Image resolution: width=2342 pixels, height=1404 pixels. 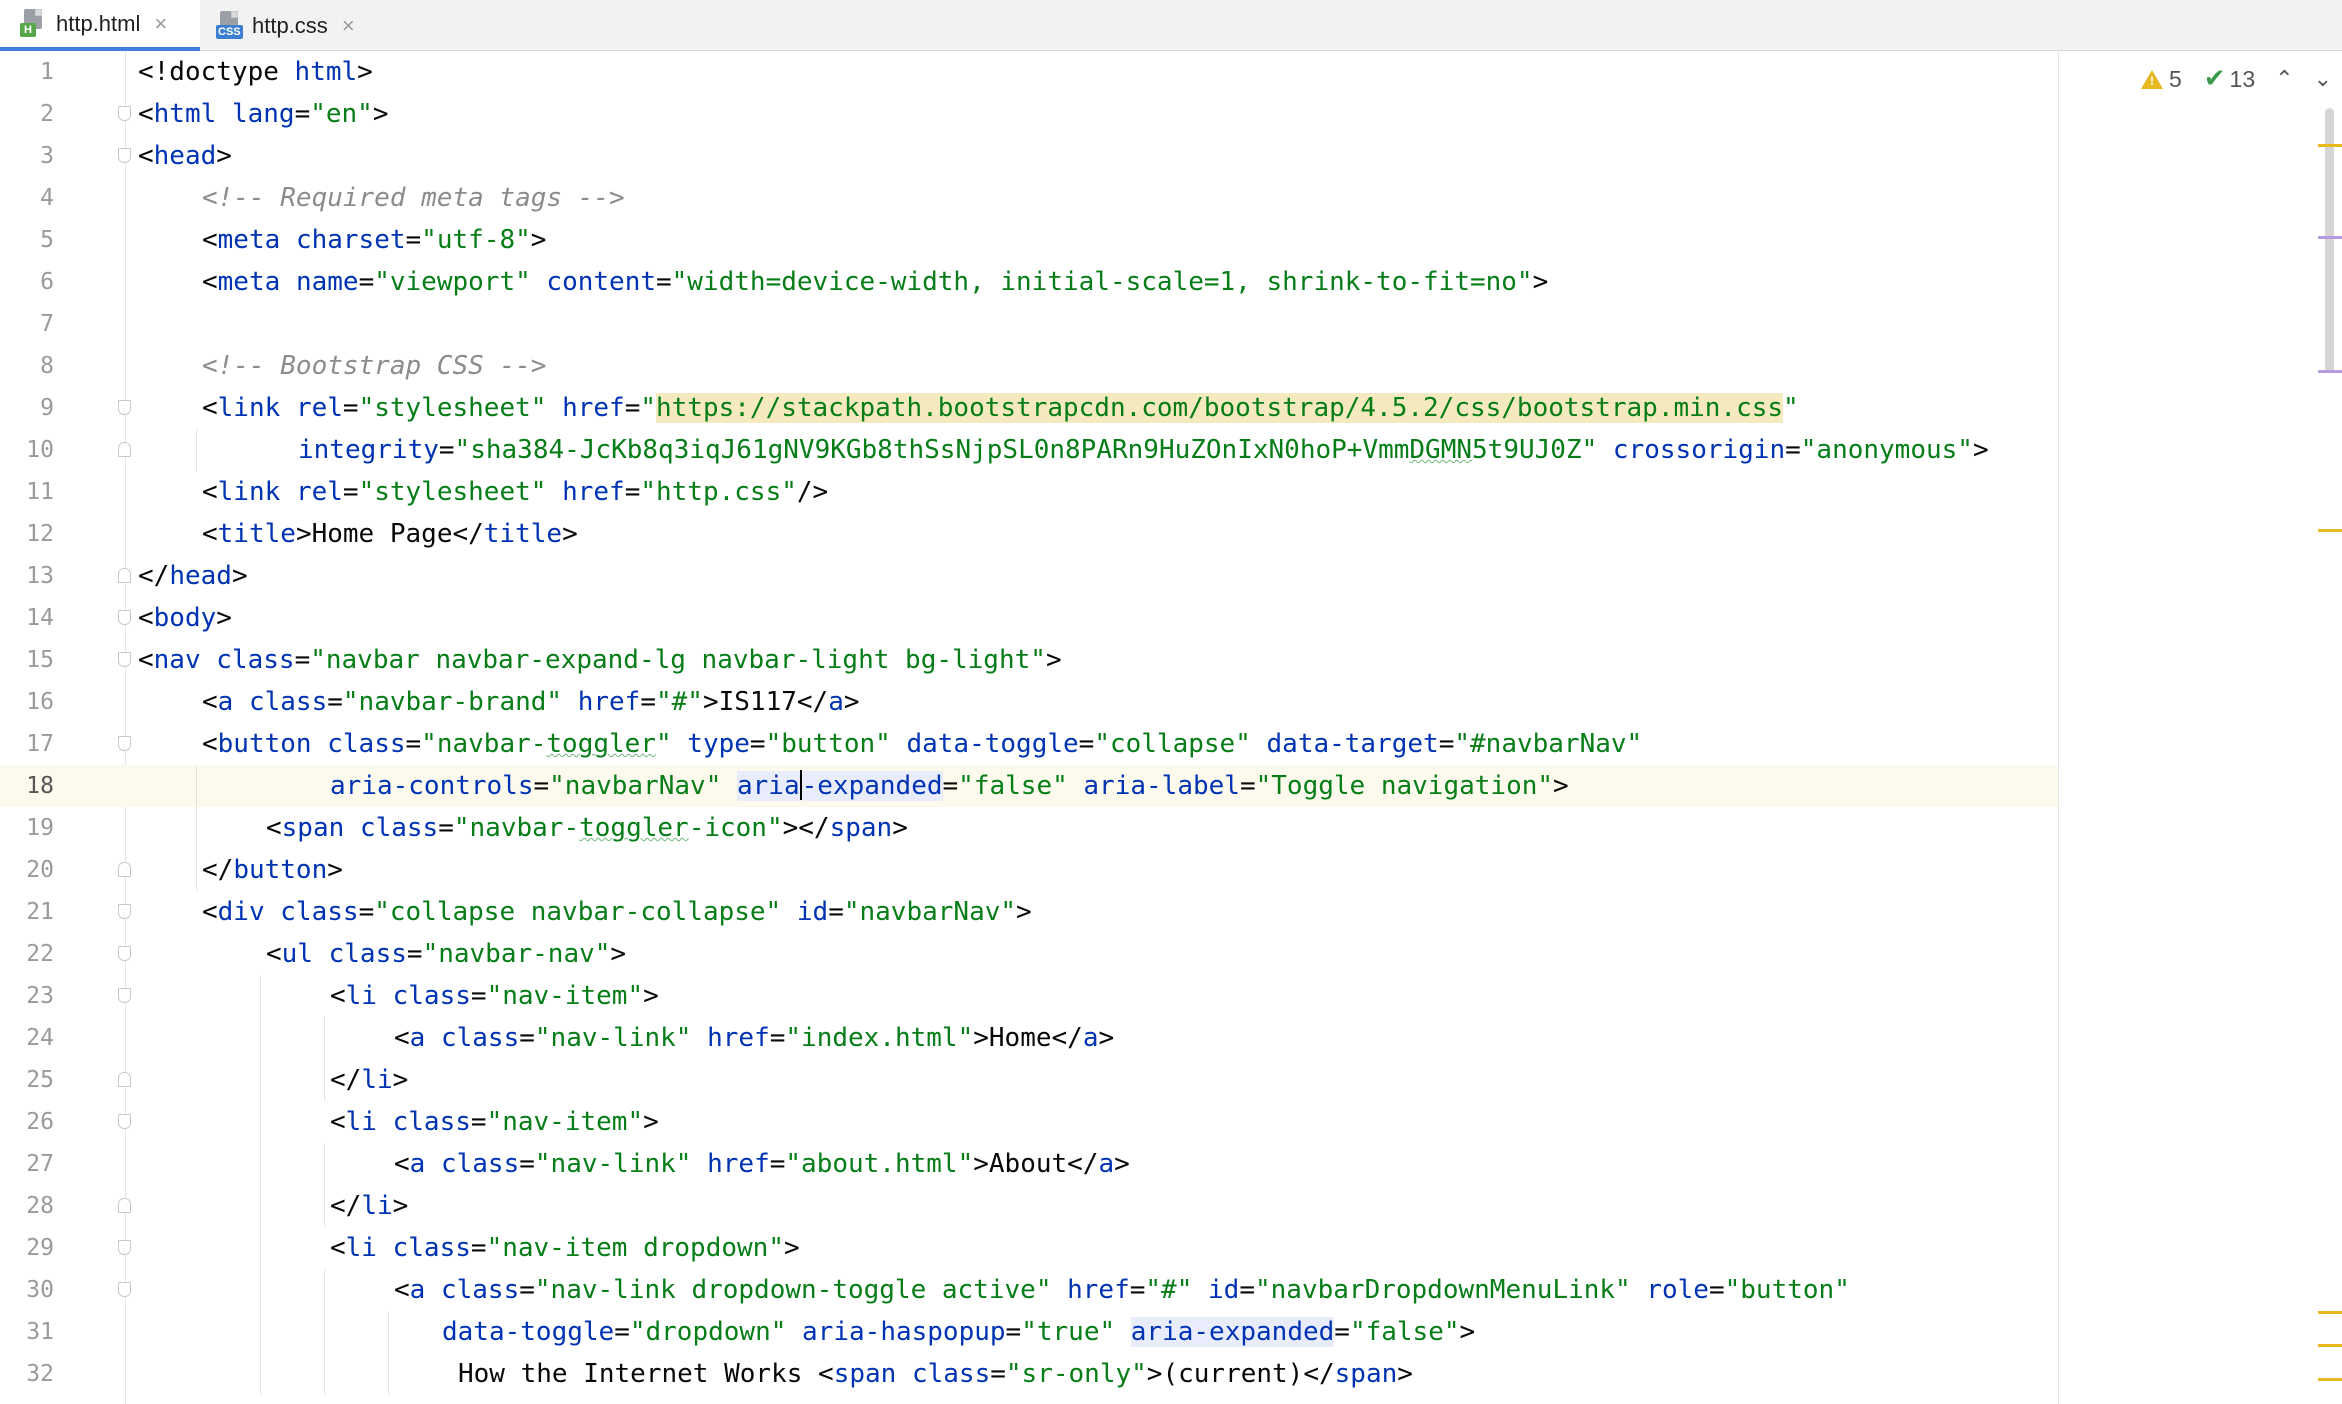 What do you see at coordinates (1029, 1206) in the screenshot?
I see `code-line: 28 </li>` at bounding box center [1029, 1206].